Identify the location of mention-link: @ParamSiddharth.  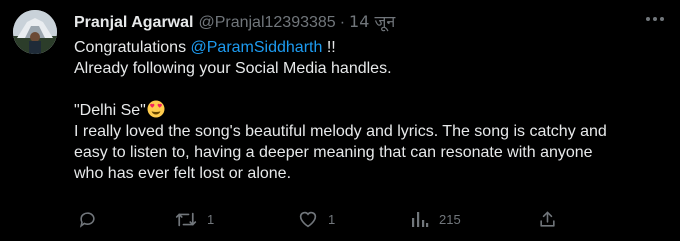
(257, 47).